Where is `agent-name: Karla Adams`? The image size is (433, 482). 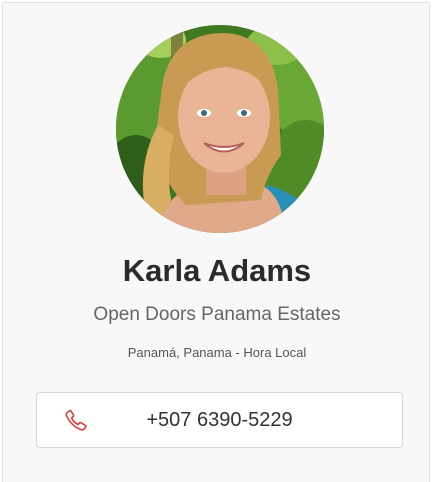 agent-name: Karla Adams is located at coordinates (217, 270).